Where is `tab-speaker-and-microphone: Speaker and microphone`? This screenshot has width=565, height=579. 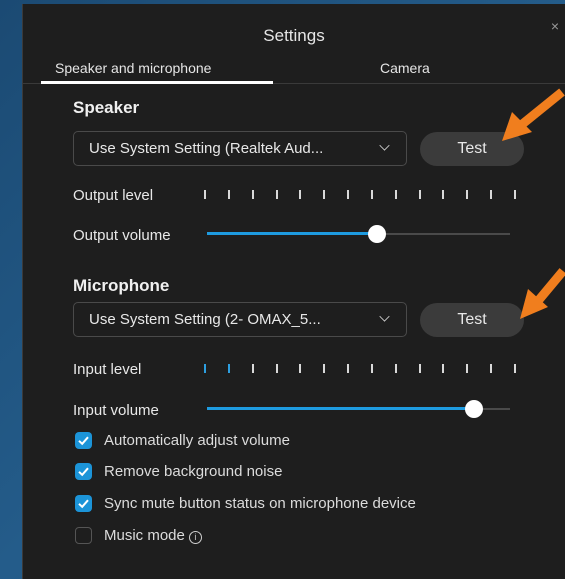 tab-speaker-and-microphone: Speaker and microphone is located at coordinates (133, 68).